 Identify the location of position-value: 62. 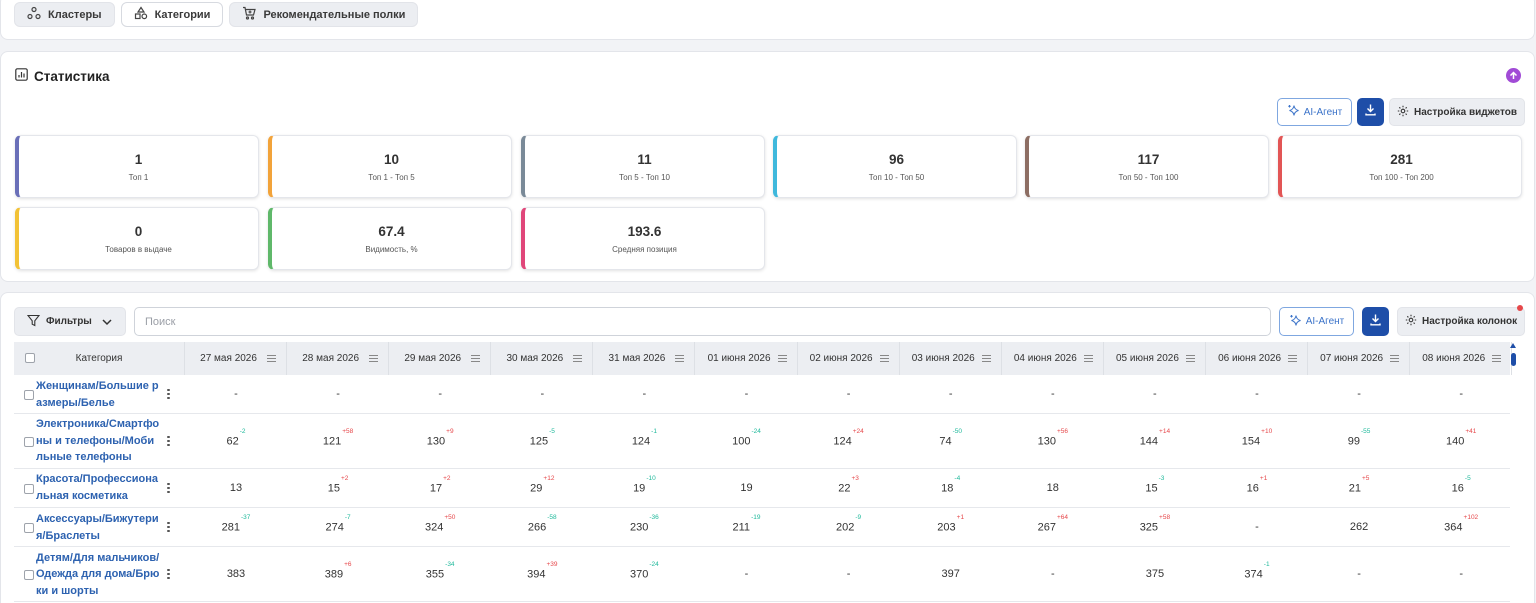
(232, 441).